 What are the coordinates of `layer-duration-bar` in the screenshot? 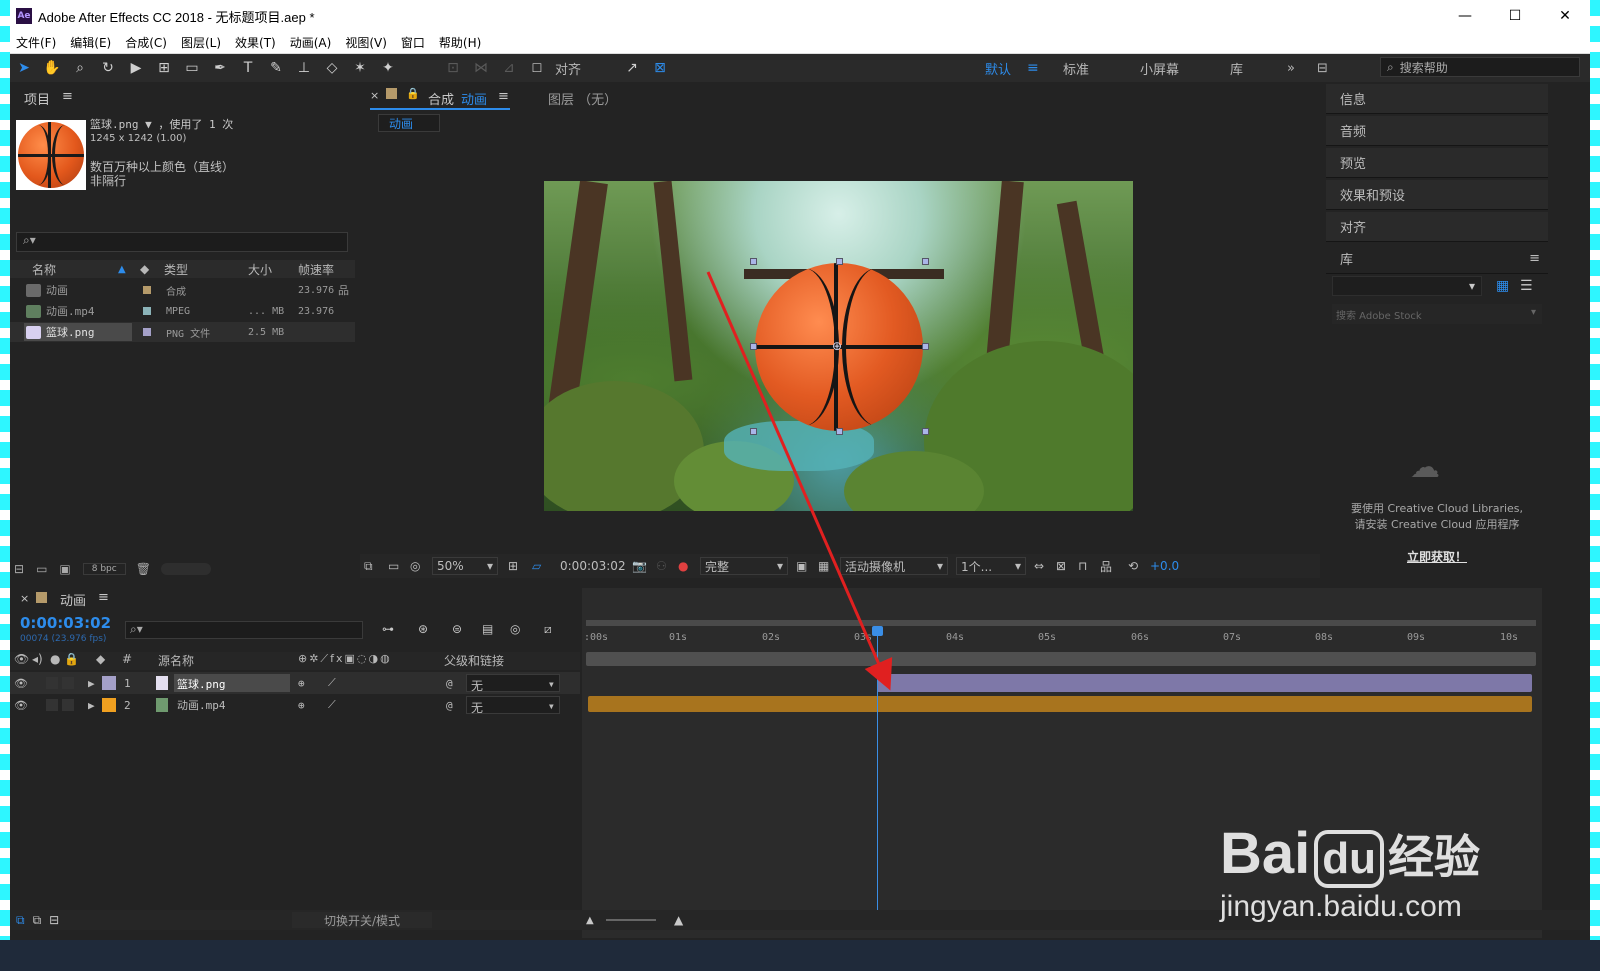 It's located at (1060, 704).